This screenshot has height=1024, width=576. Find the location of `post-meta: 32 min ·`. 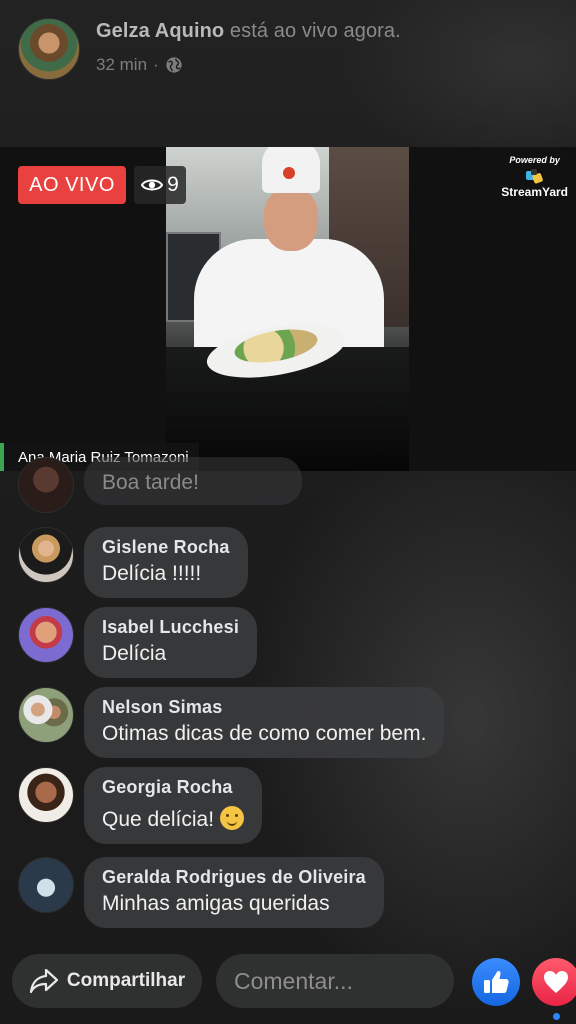

post-meta: 32 min · is located at coordinates (248, 65).